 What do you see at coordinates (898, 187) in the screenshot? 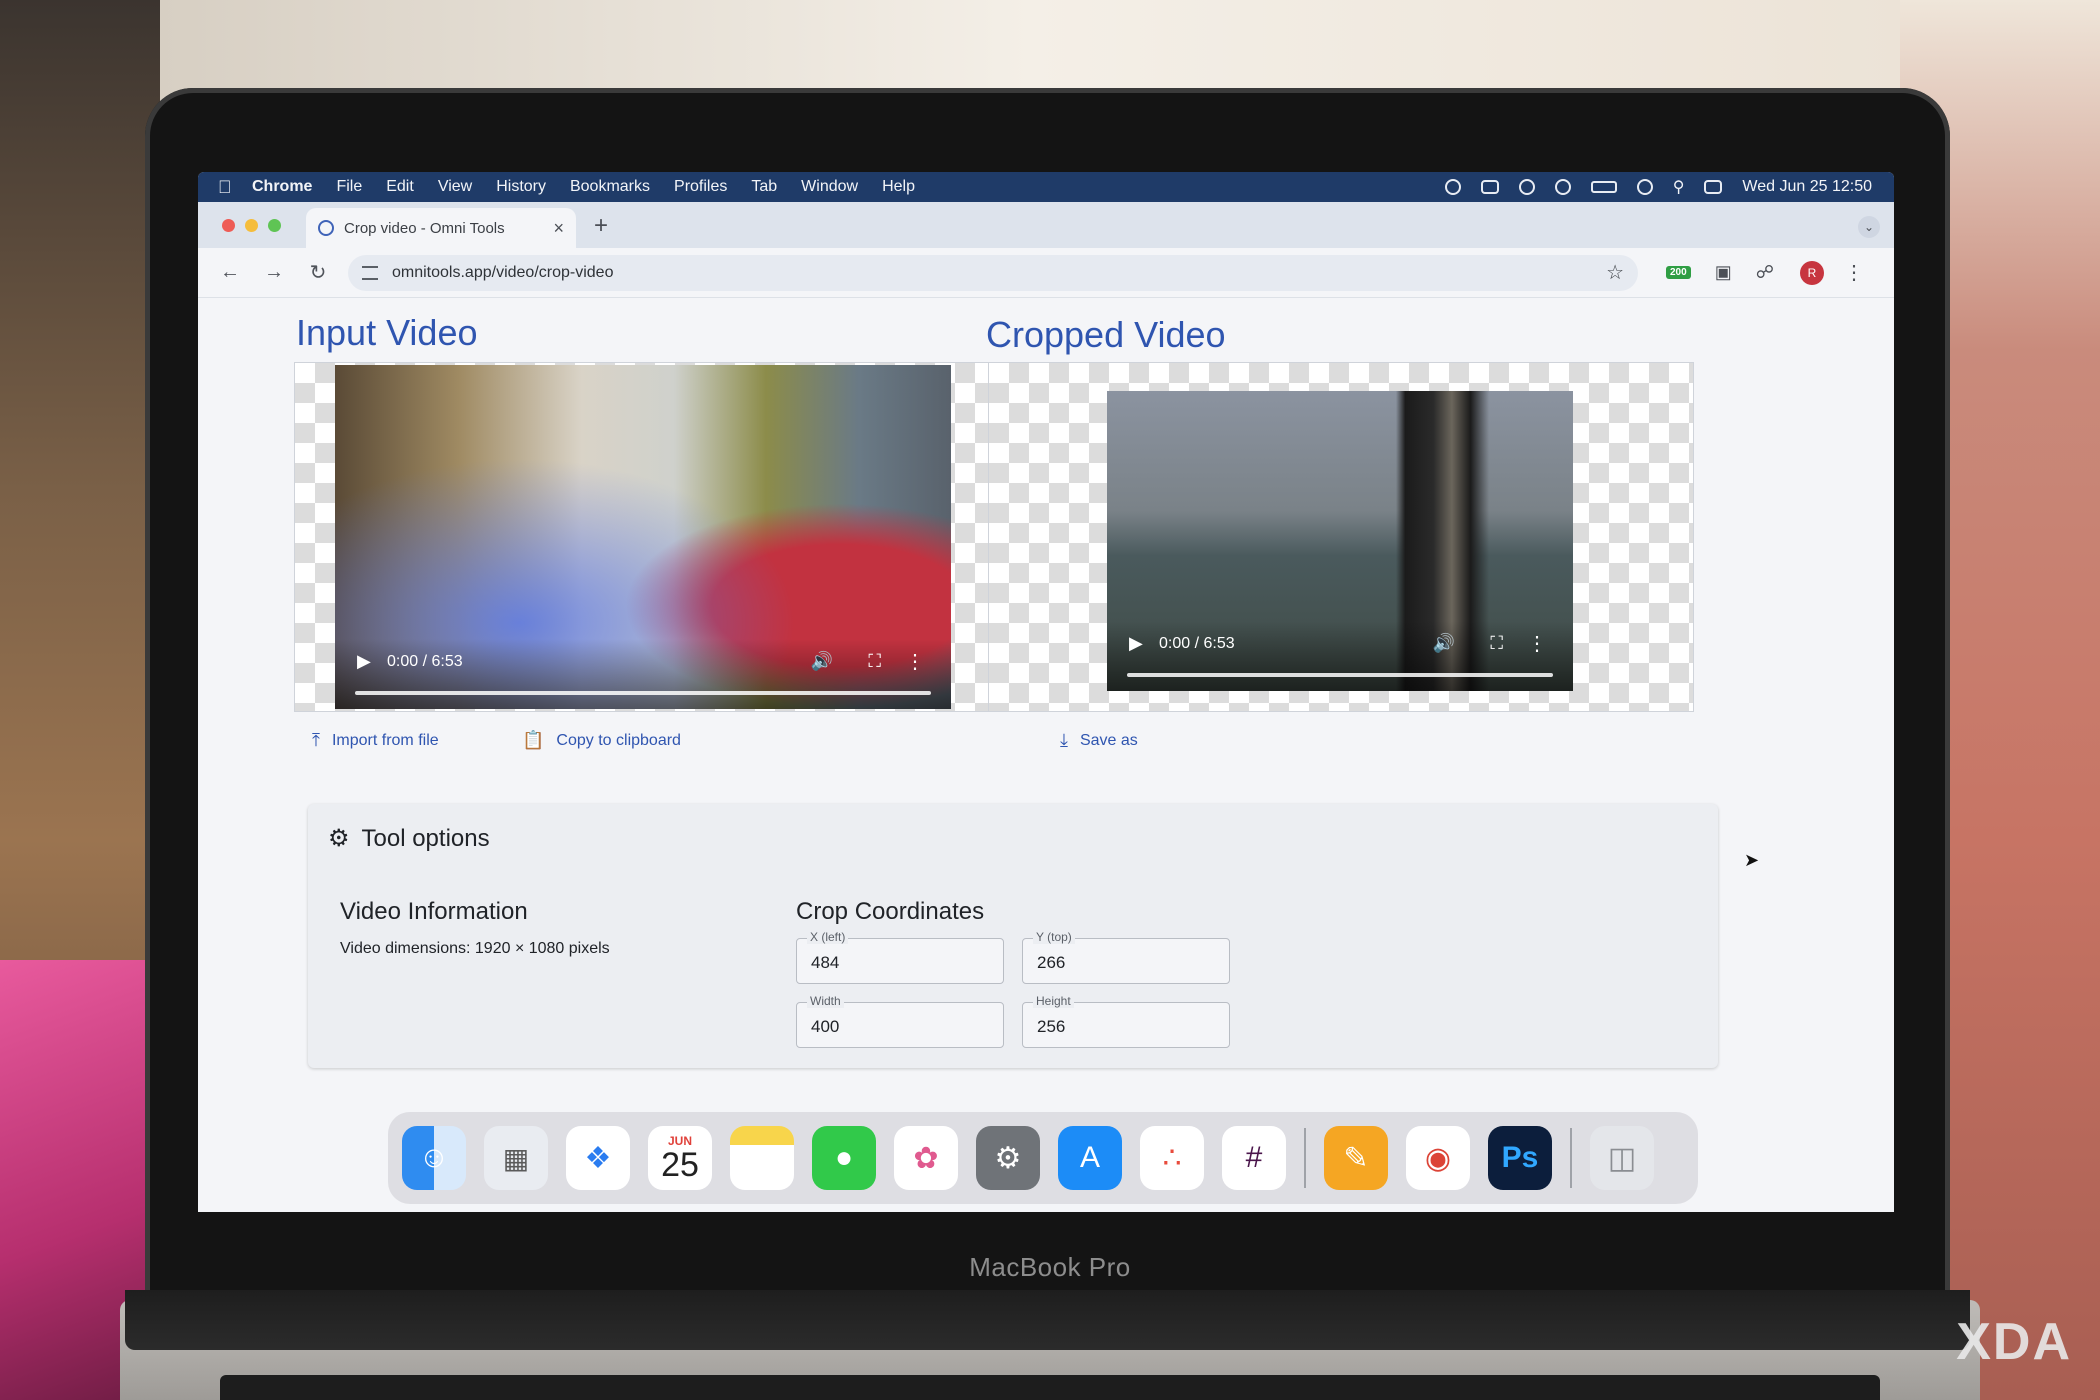
I see `menu-help: Help` at bounding box center [898, 187].